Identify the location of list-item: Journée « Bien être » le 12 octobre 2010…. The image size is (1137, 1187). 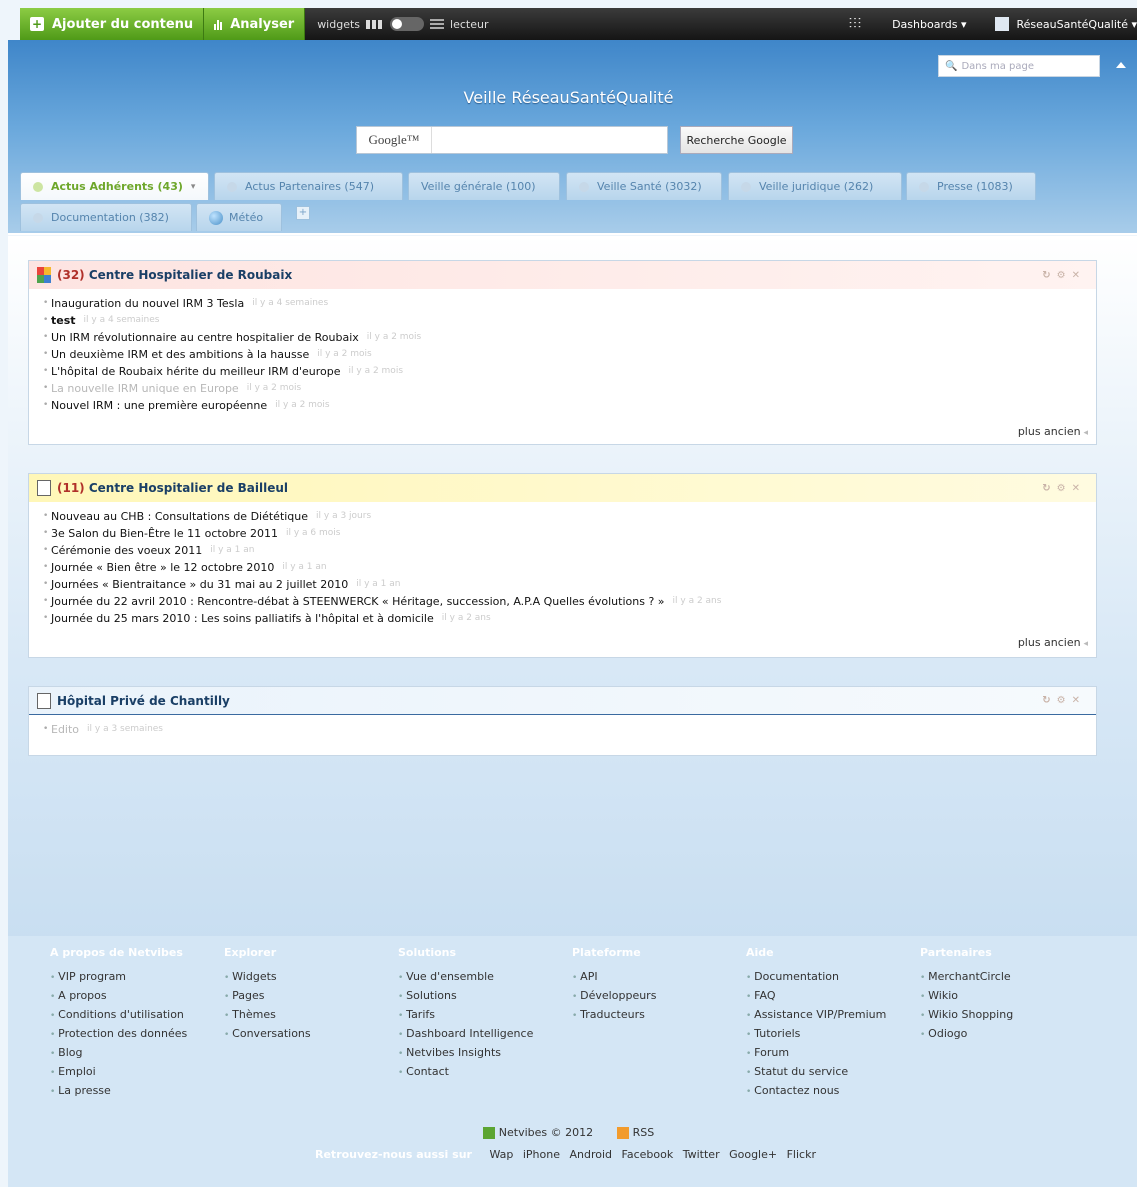
(561, 567).